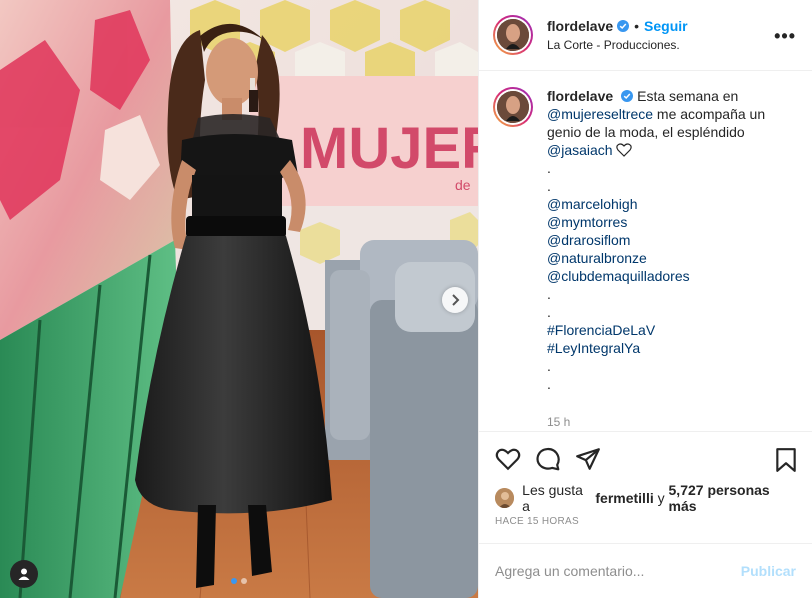  What do you see at coordinates (463, 185) in the screenshot?
I see `svg-text: de` at bounding box center [463, 185].